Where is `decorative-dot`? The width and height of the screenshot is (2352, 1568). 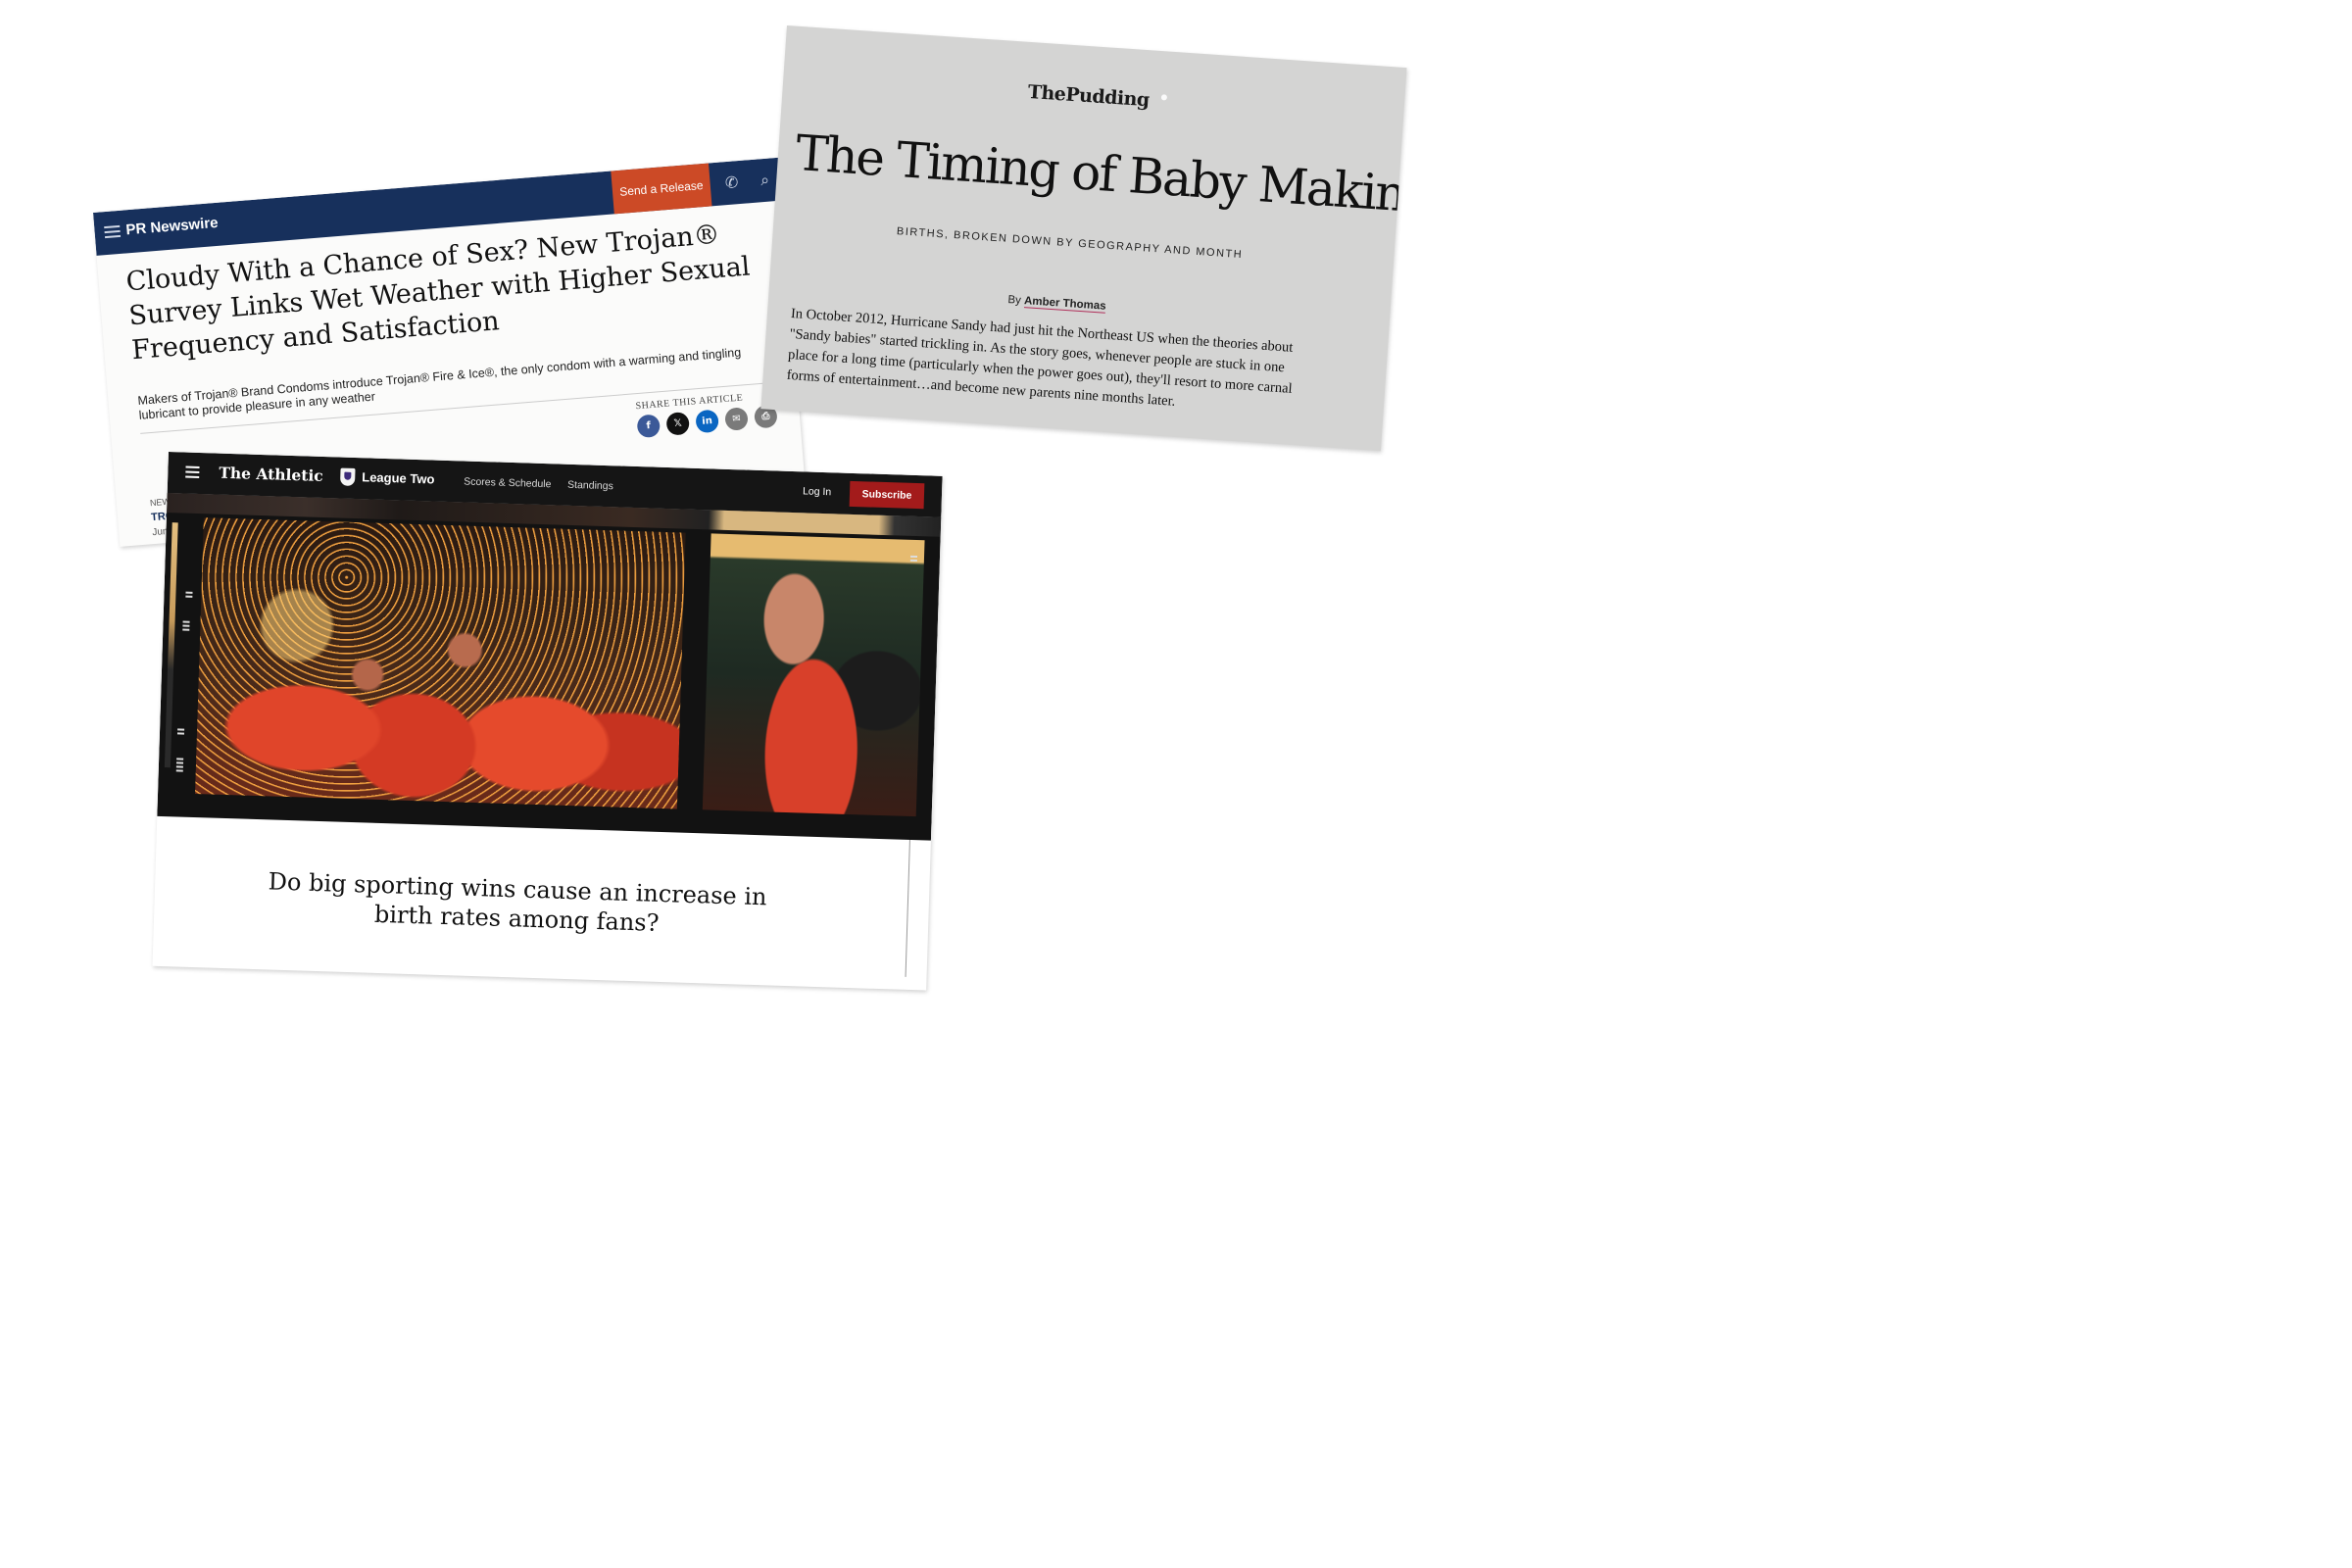
decorative-dot is located at coordinates (1164, 97).